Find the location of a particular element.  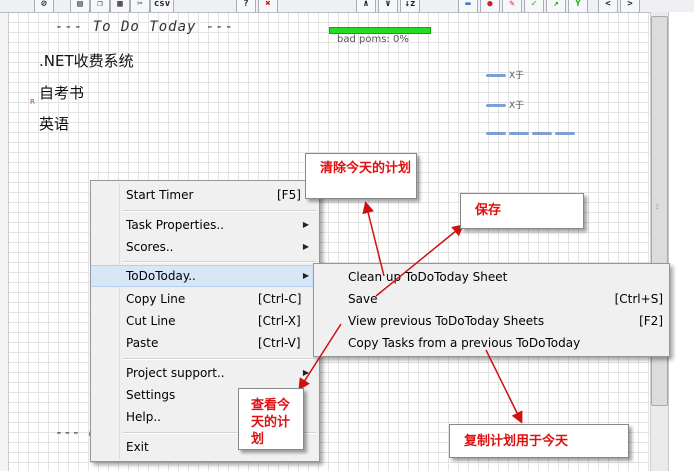

callout-view-plan: 查看今天的计划 is located at coordinates (271, 419).